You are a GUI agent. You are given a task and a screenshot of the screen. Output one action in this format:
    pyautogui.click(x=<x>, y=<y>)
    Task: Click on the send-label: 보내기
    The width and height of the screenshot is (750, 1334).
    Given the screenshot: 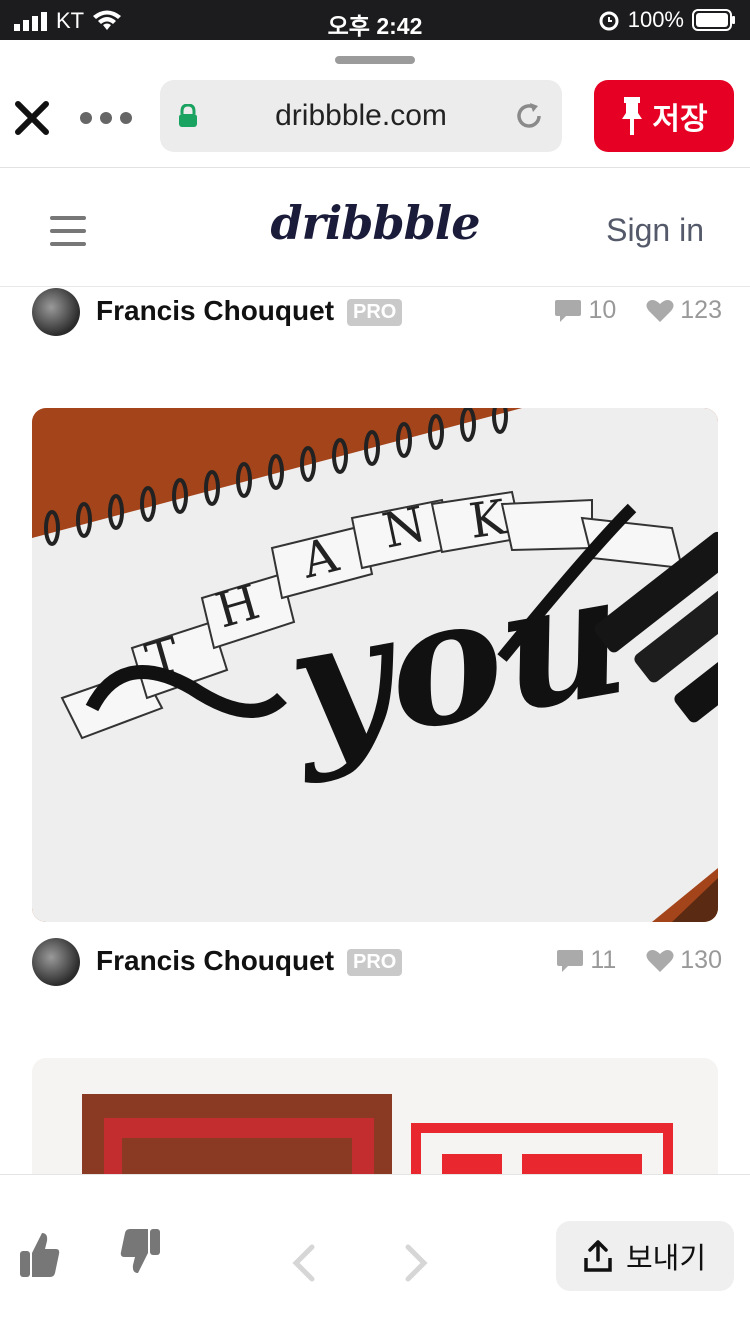 What is the action you would take?
    pyautogui.click(x=666, y=1259)
    